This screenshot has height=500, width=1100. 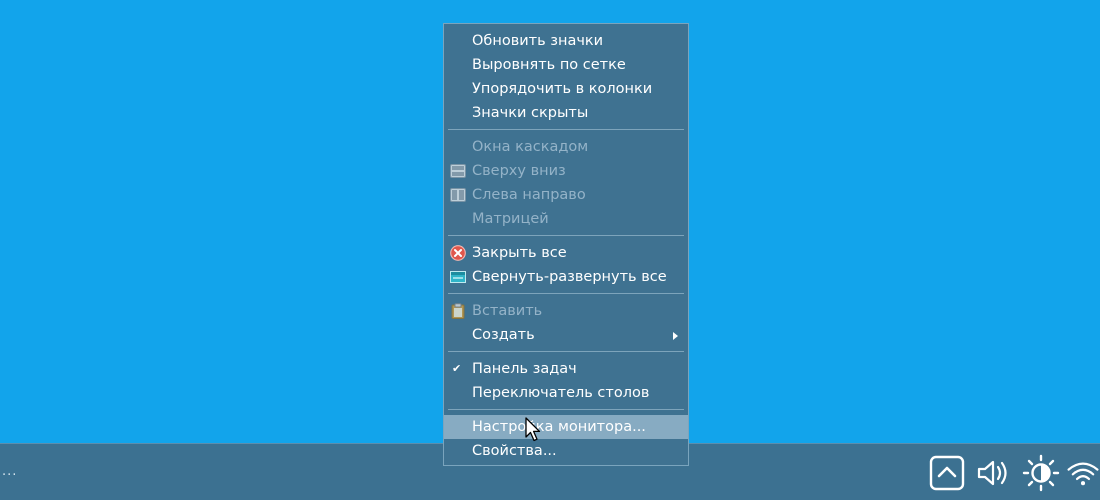 I want to click on menu-item: Слева направо, so click(x=566, y=195).